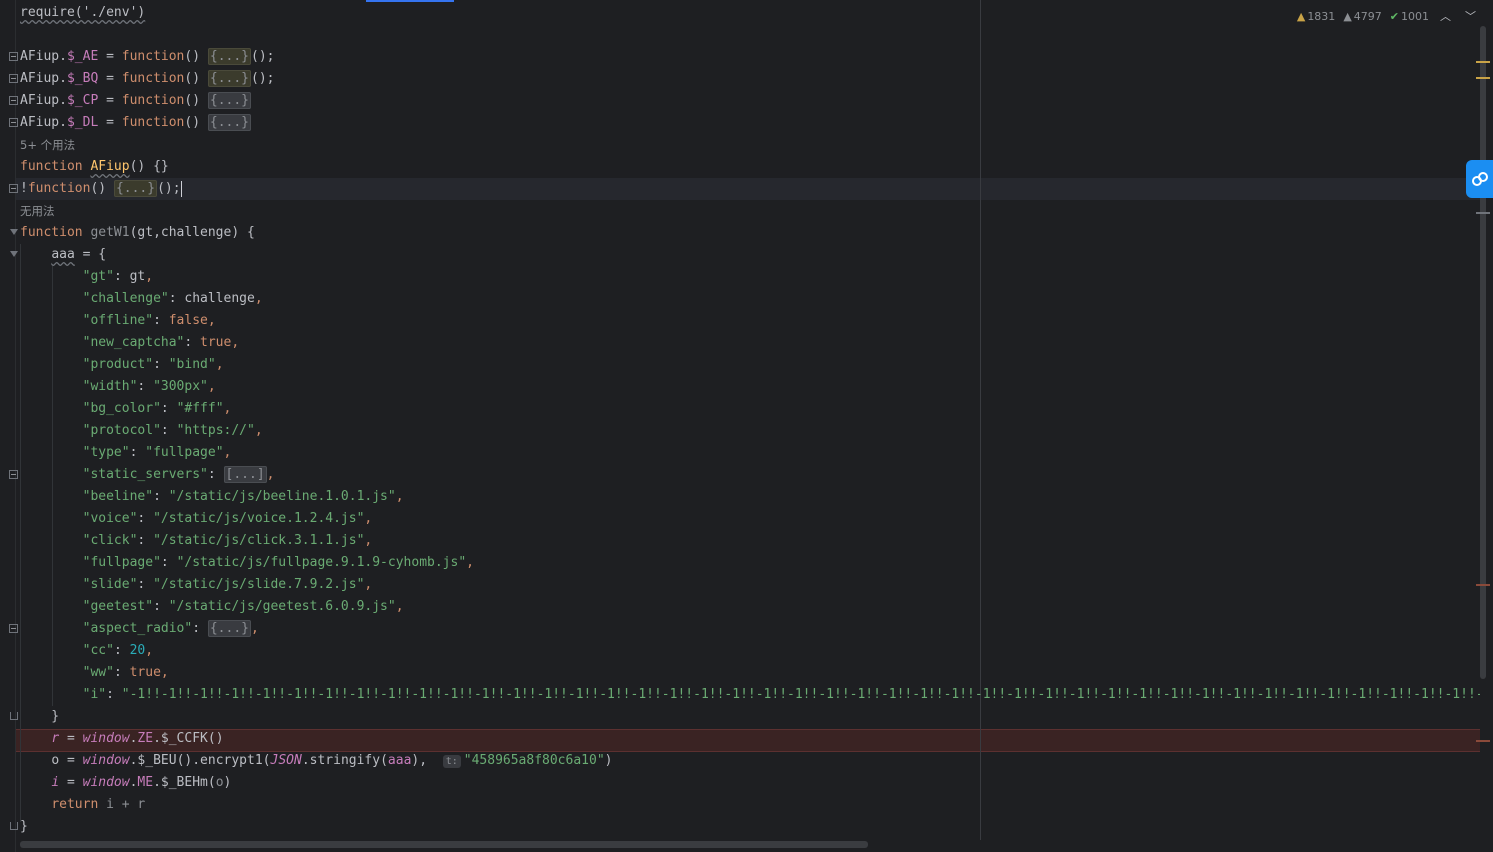 The height and width of the screenshot is (852, 1493). Describe the element at coordinates (137, 276) in the screenshot. I see `entry-value: gt` at that location.